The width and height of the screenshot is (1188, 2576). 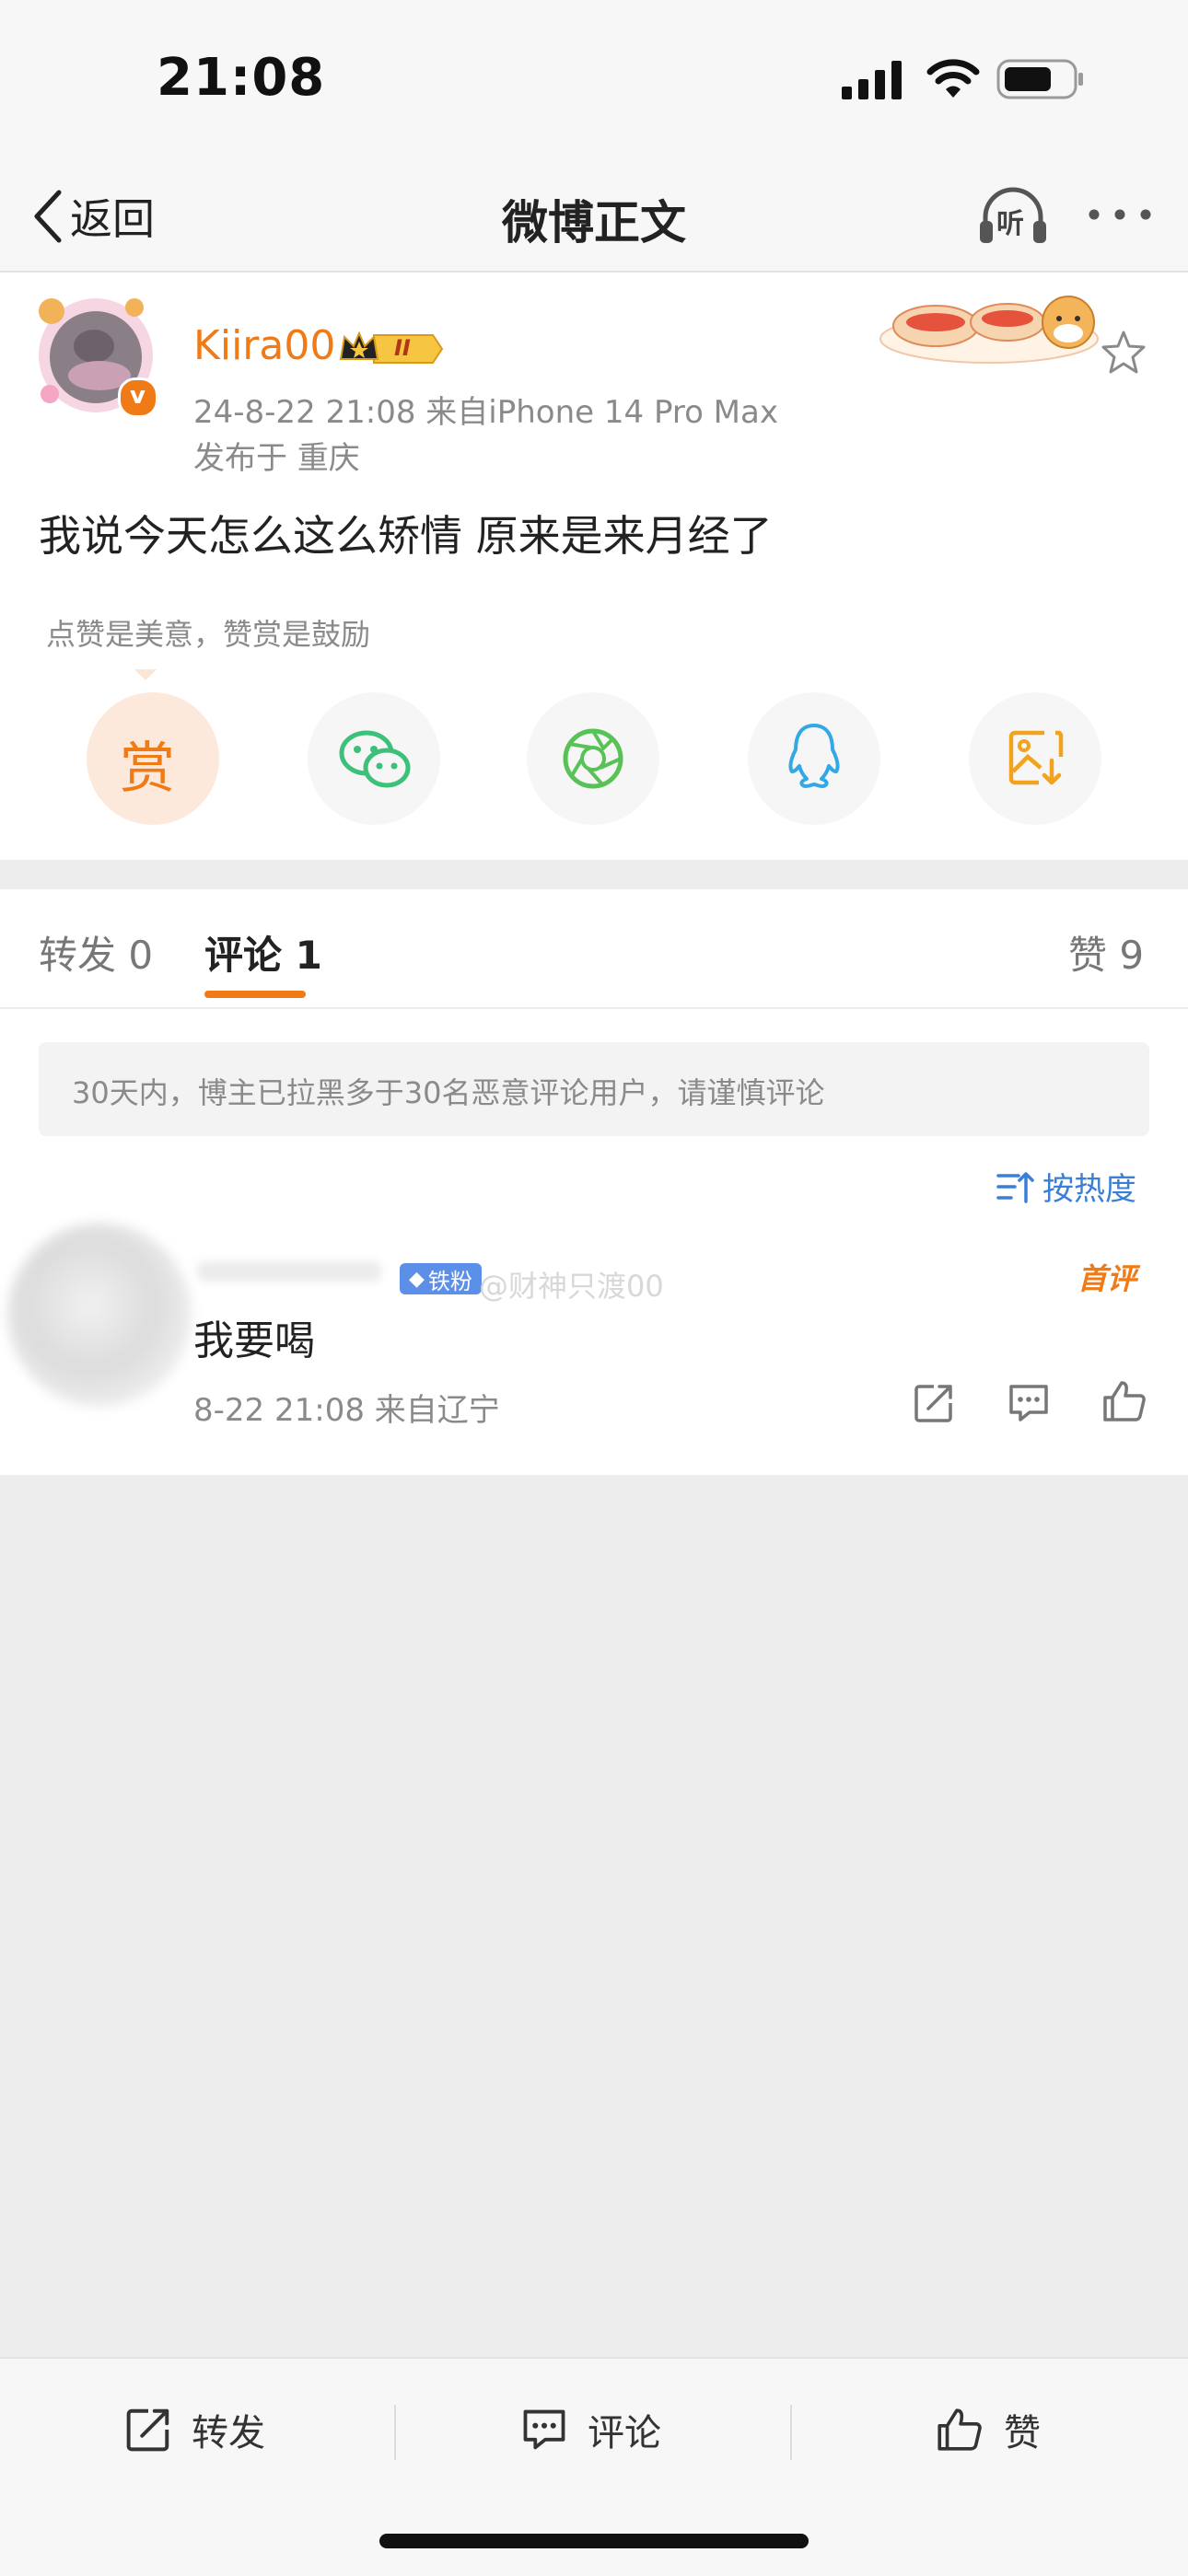 I want to click on qq-penguin-icon, so click(x=814, y=756).